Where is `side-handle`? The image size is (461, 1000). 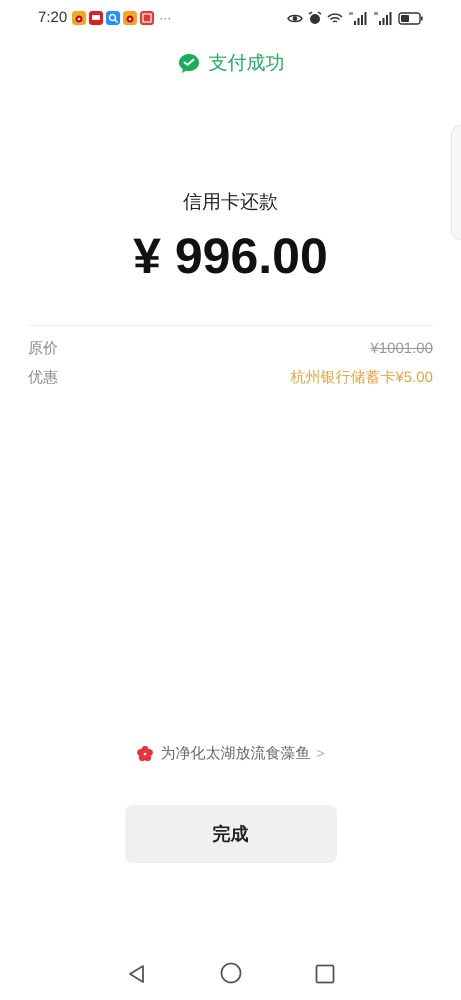 side-handle is located at coordinates (456, 182).